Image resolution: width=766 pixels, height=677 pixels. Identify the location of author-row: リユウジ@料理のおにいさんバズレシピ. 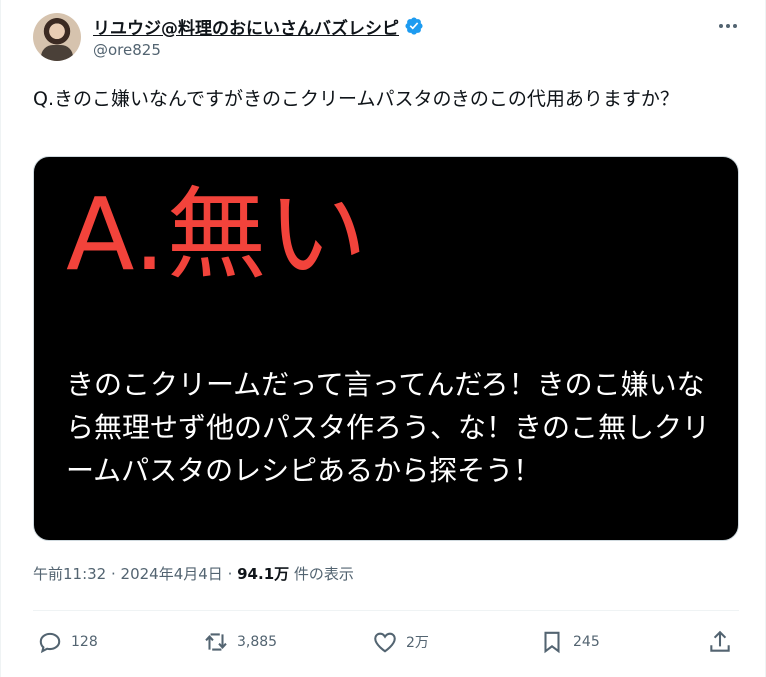
(258, 26).